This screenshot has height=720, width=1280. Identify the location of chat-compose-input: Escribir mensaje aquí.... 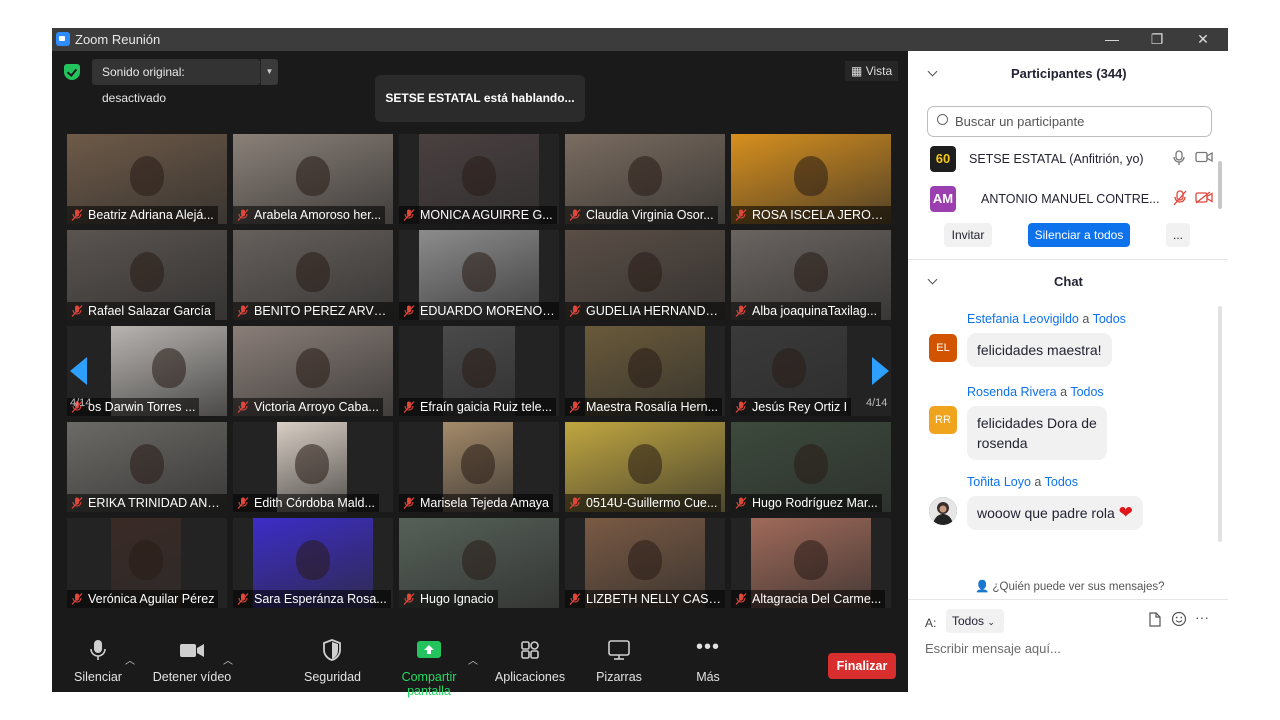
(993, 648).